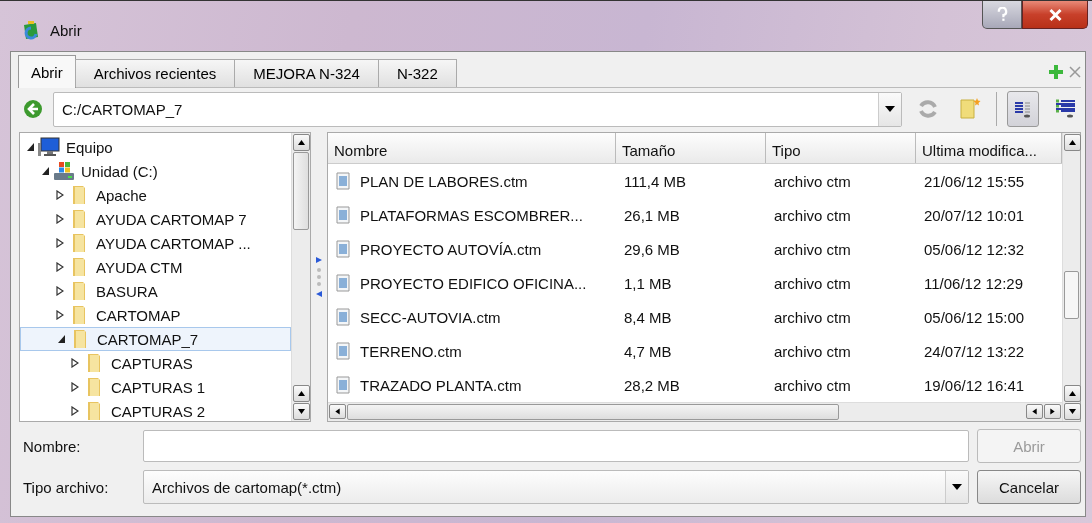  Describe the element at coordinates (31, 30) in the screenshot. I see `app-icon` at that location.